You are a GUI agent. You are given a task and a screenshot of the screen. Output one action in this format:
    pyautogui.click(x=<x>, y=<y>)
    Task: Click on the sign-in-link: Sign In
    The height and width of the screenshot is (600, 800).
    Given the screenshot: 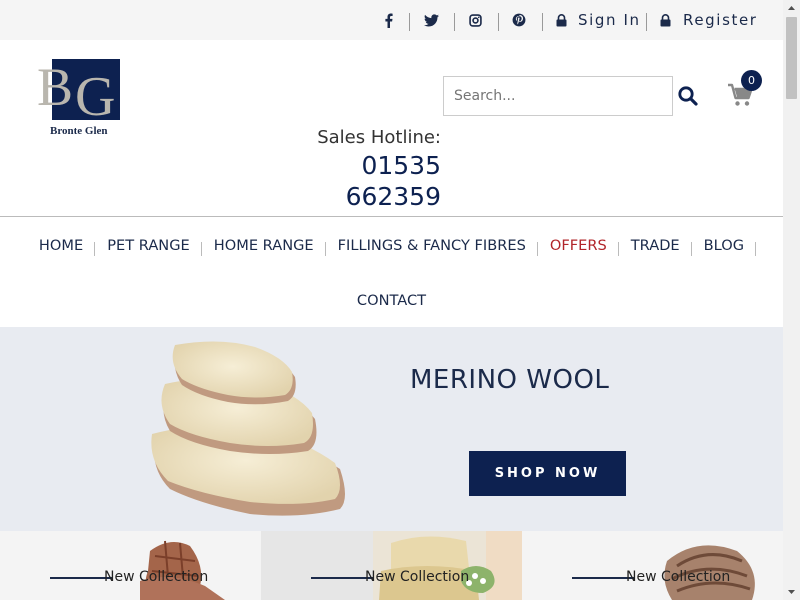 What is the action you would take?
    pyautogui.click(x=598, y=20)
    